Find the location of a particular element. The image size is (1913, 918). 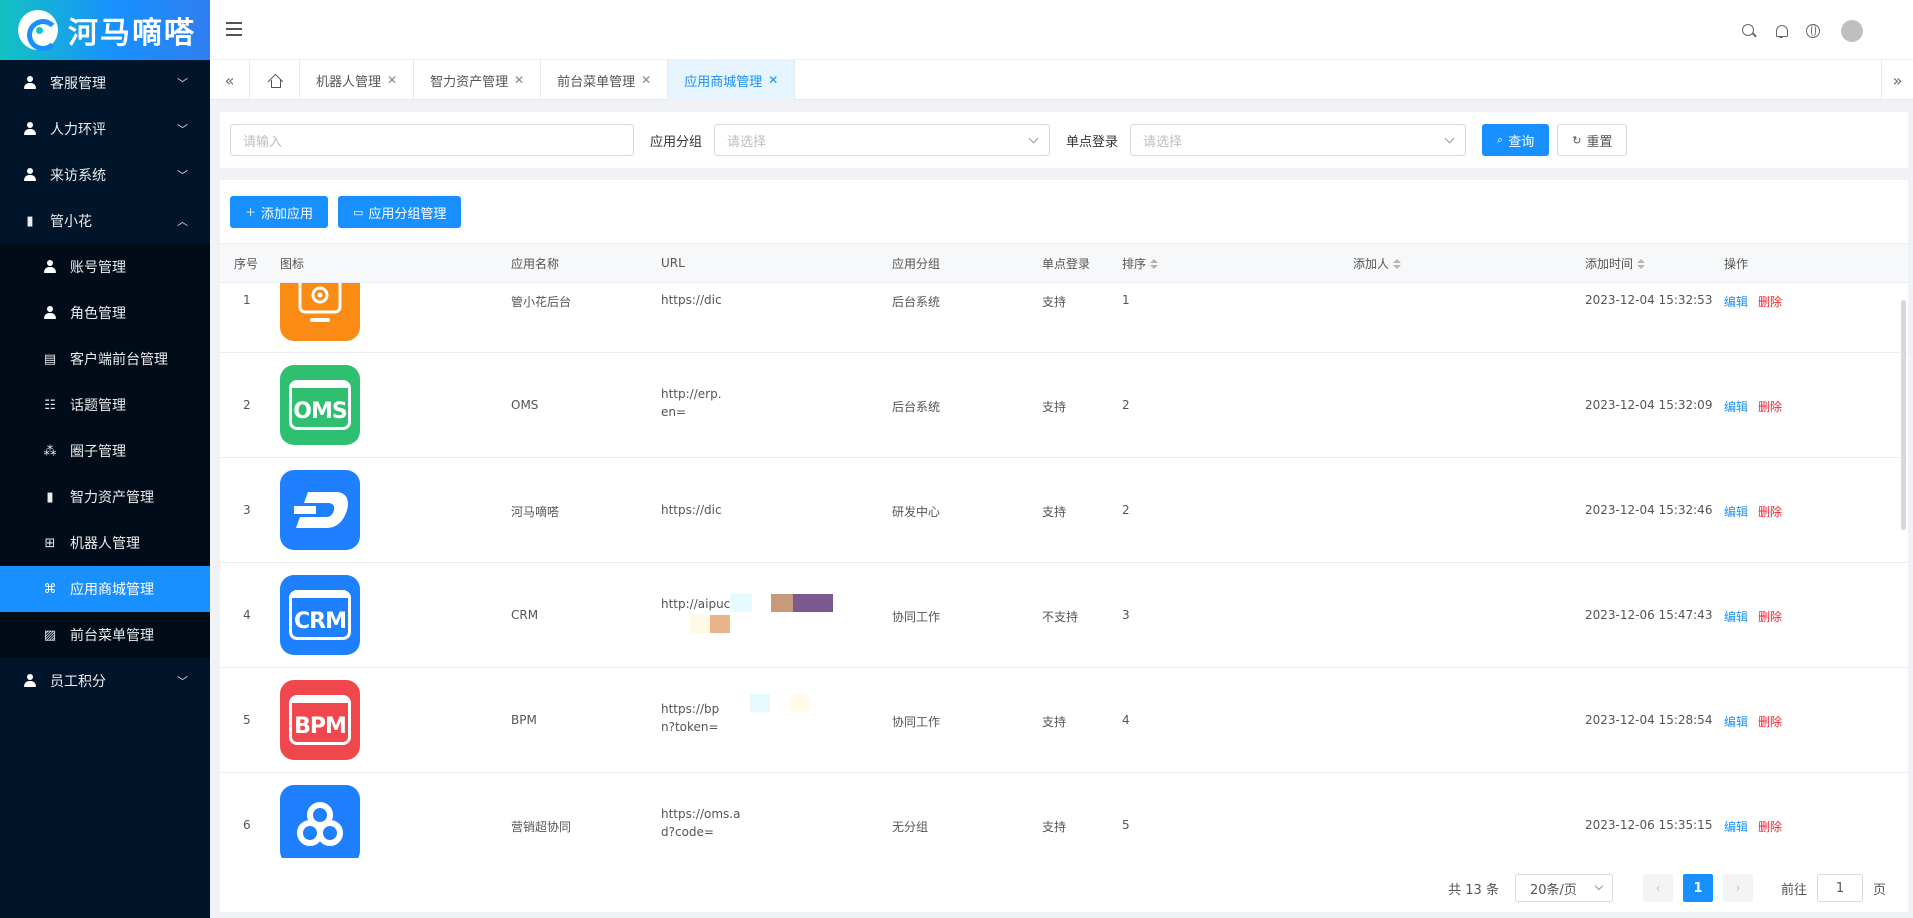

cell-name: BPM is located at coordinates (524, 720).